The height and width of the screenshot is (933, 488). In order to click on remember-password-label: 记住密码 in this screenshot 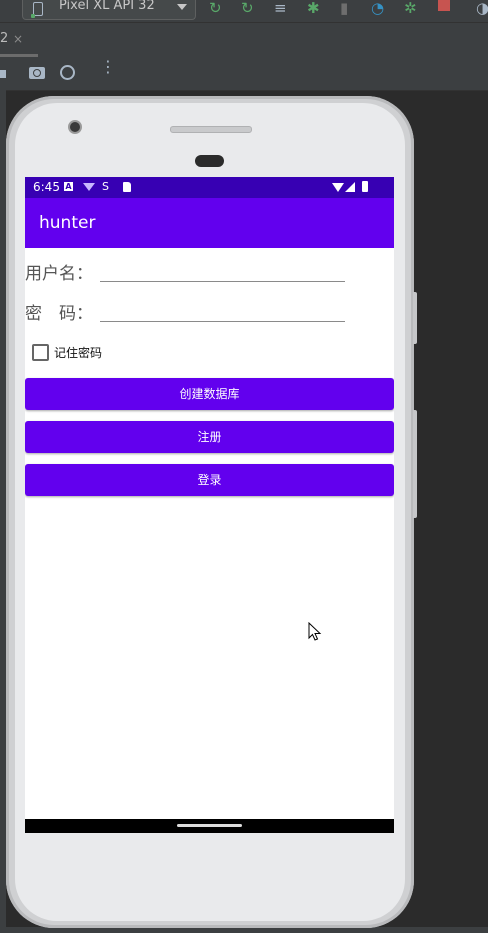, I will do `click(78, 352)`.